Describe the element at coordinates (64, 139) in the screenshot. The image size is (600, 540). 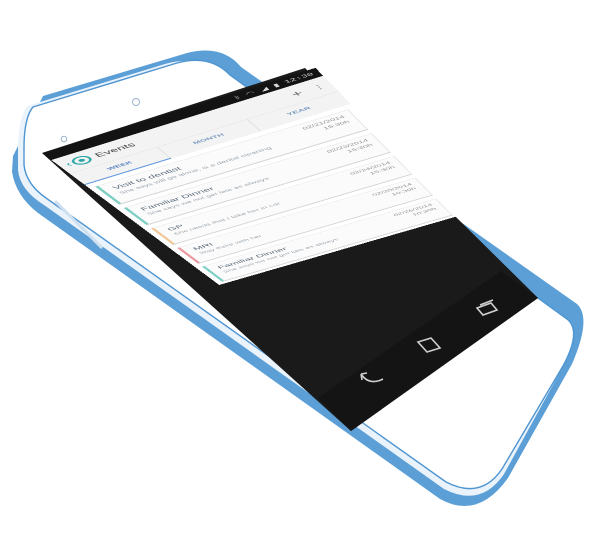
I see `sensor-dot` at that location.